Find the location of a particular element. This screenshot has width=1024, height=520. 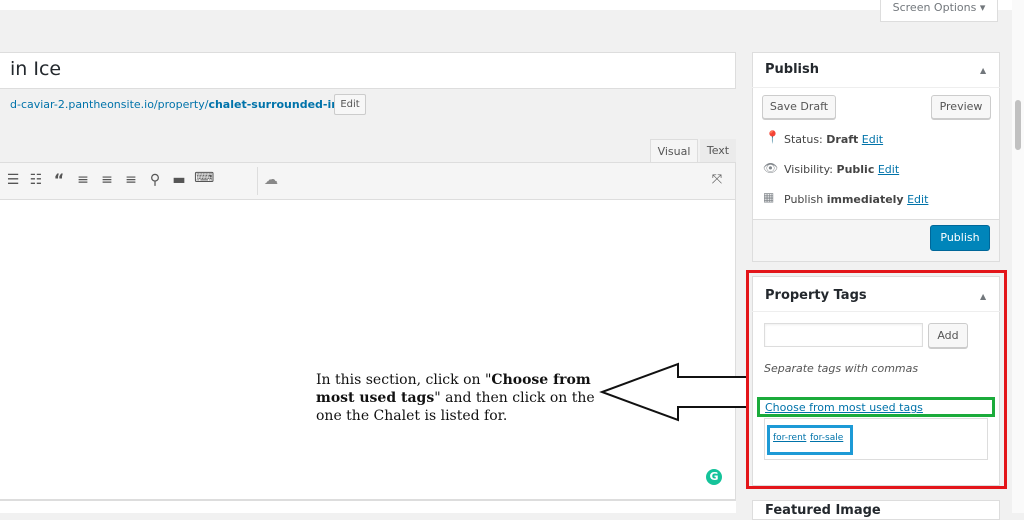

scrollbar is located at coordinates (1018, 256).